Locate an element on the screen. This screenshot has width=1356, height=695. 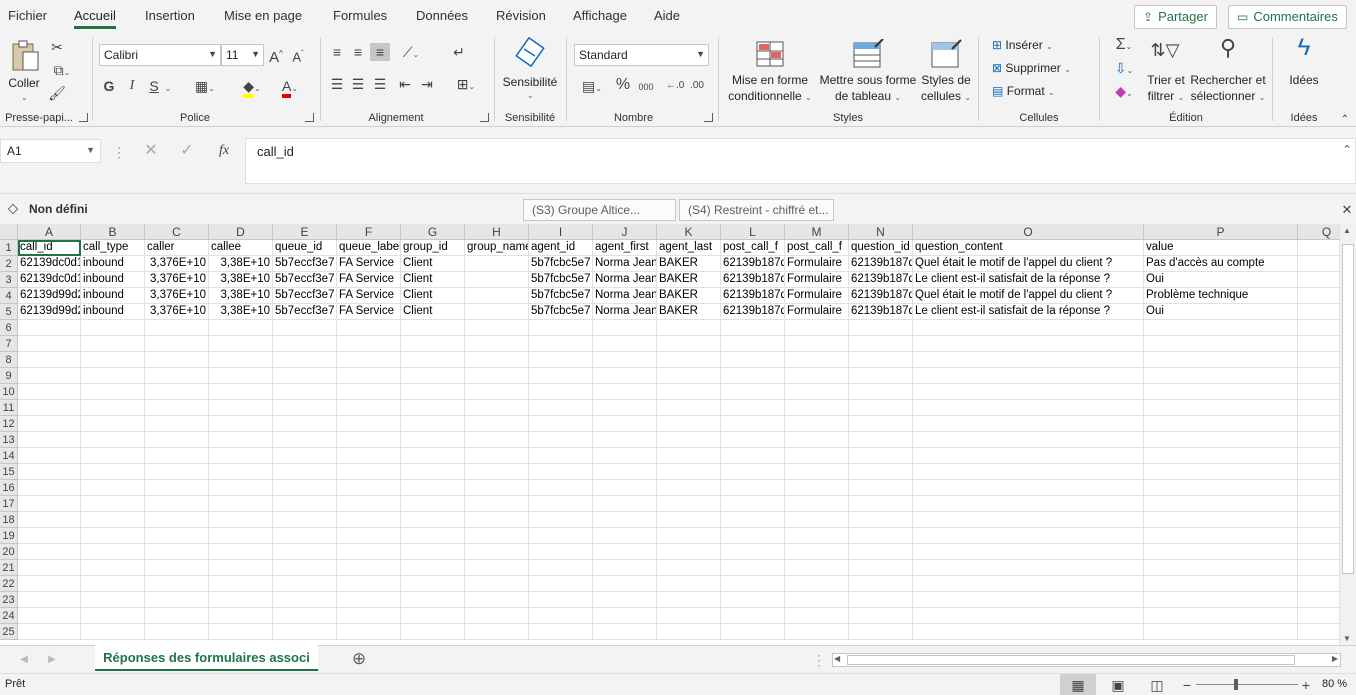
row-header: 23 is located at coordinates (9, 600).